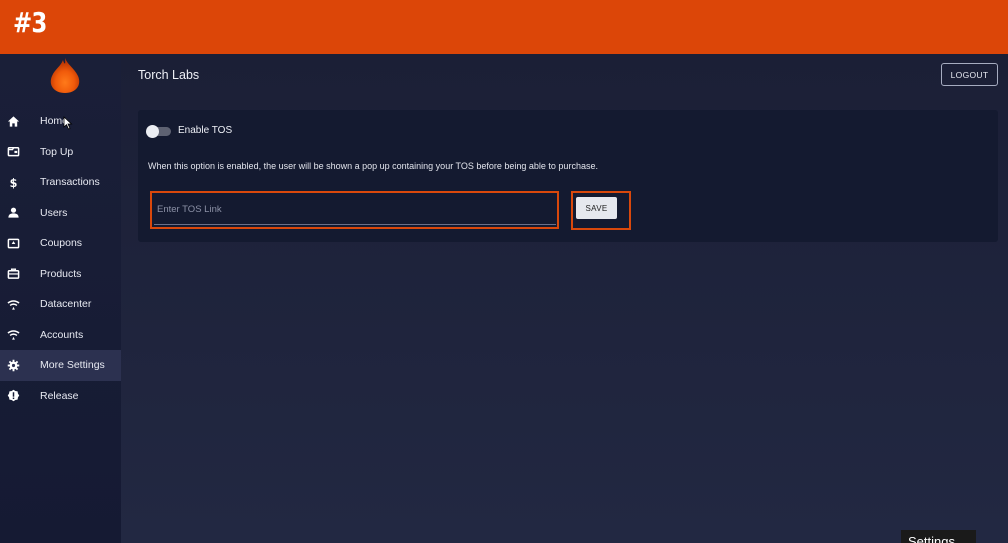  What do you see at coordinates (13, 121) in the screenshot?
I see `home-icon` at bounding box center [13, 121].